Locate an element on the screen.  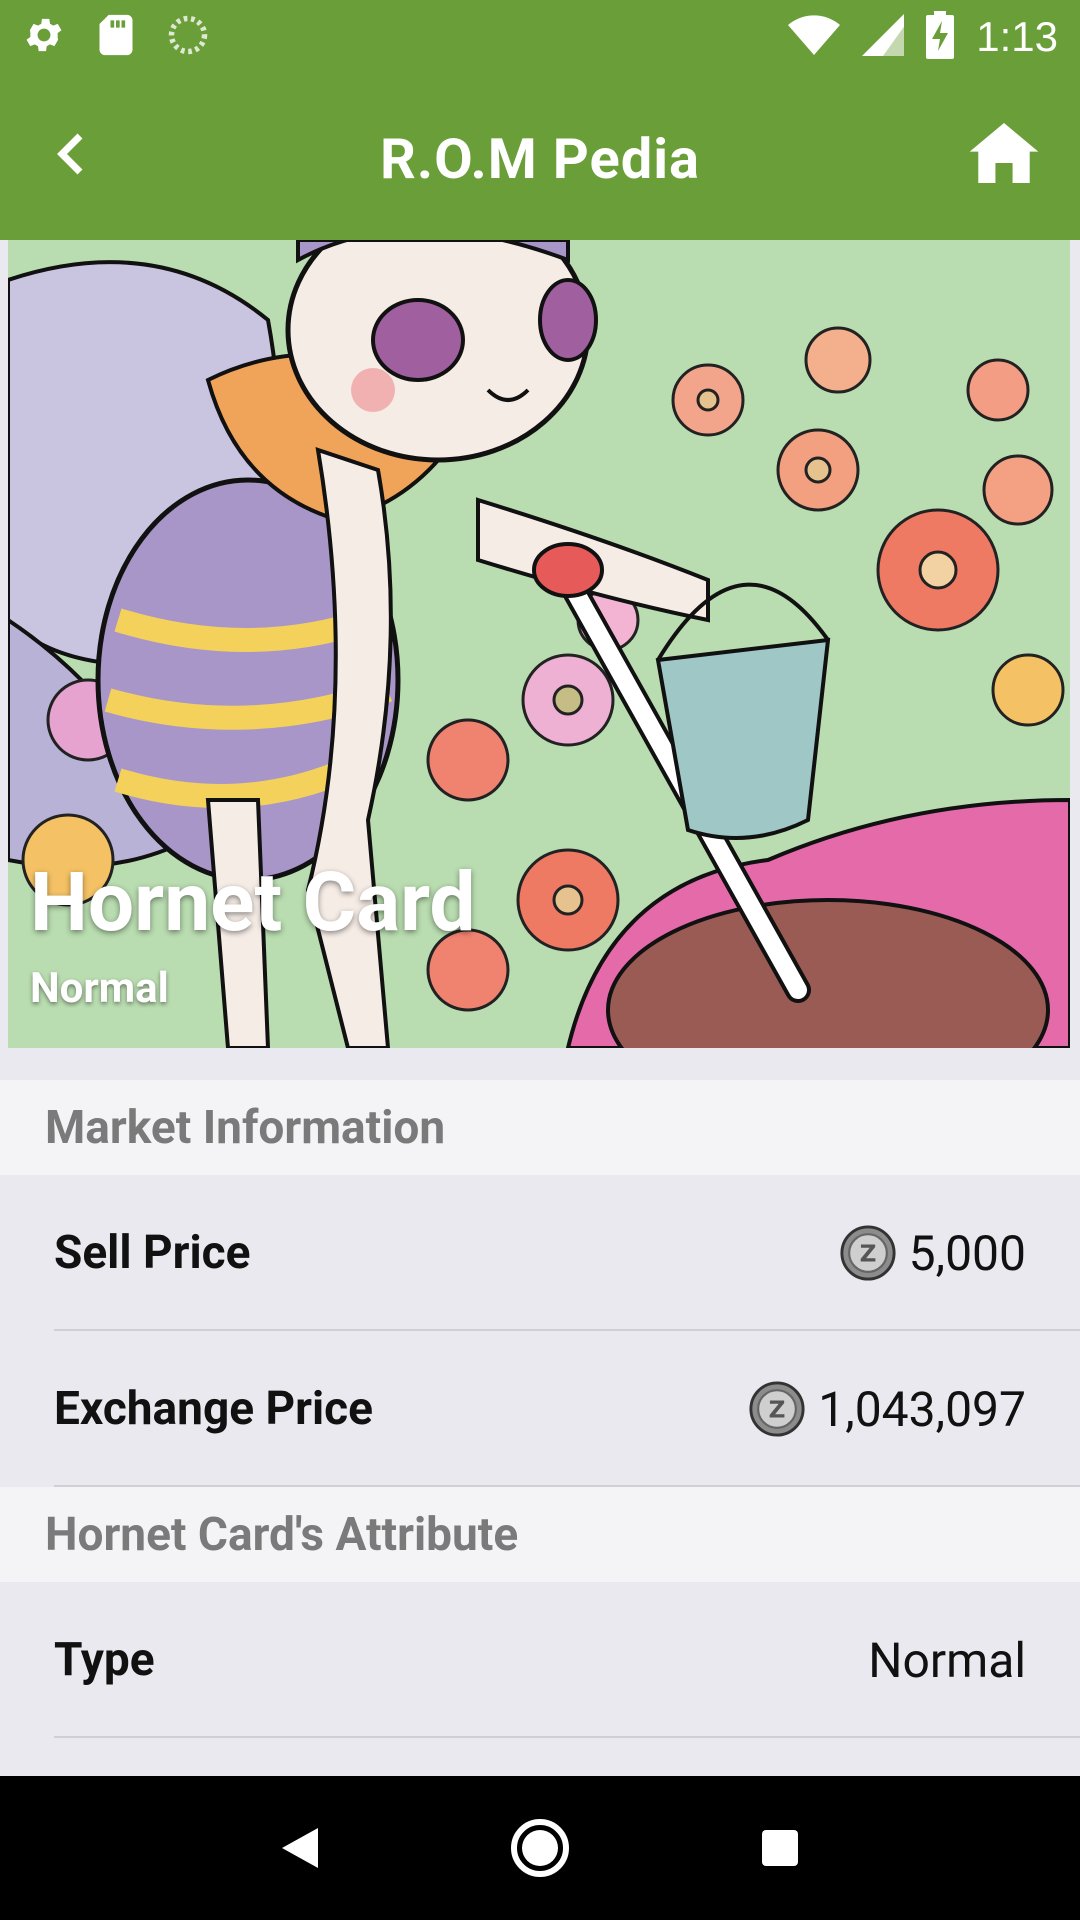
sell-price-label: Sell Price is located at coordinates (152, 1253).